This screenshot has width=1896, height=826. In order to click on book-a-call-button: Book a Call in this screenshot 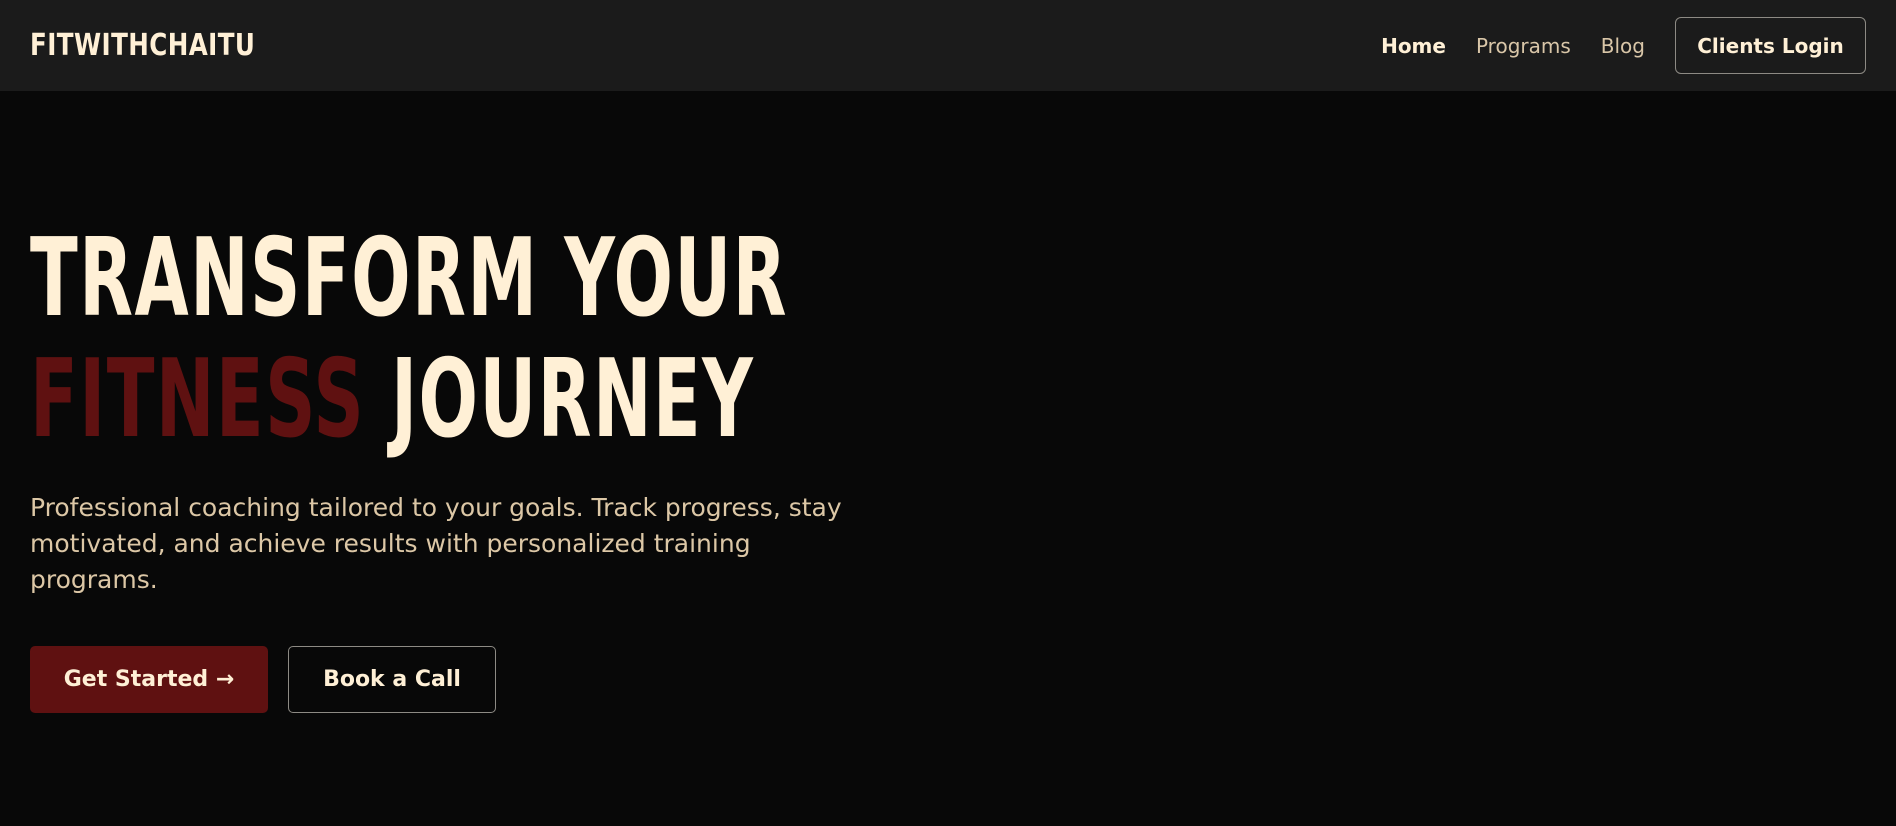, I will do `click(392, 679)`.